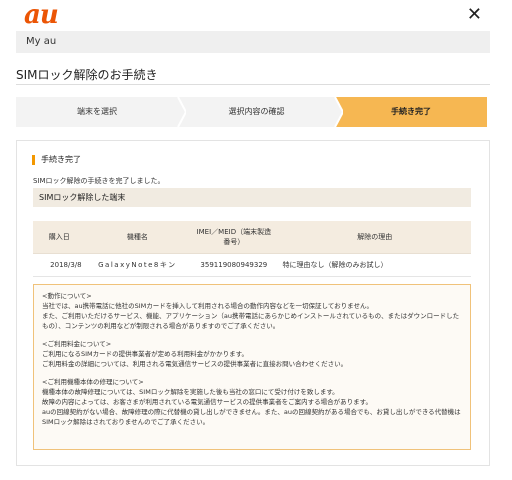  What do you see at coordinates (137, 265) in the screenshot?
I see `cell-model: GalaxyNote8キン` at bounding box center [137, 265].